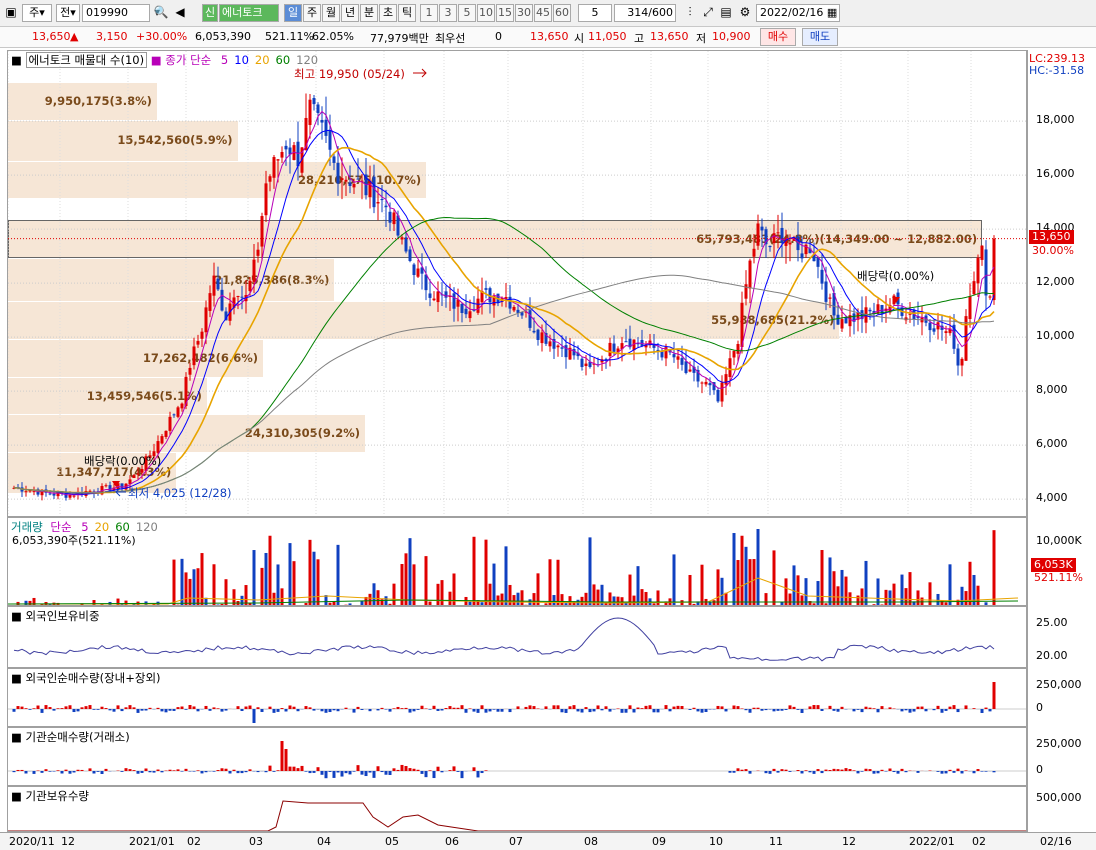  What do you see at coordinates (690, 13) in the screenshot?
I see `candle-type-icon: ⫶` at bounding box center [690, 13].